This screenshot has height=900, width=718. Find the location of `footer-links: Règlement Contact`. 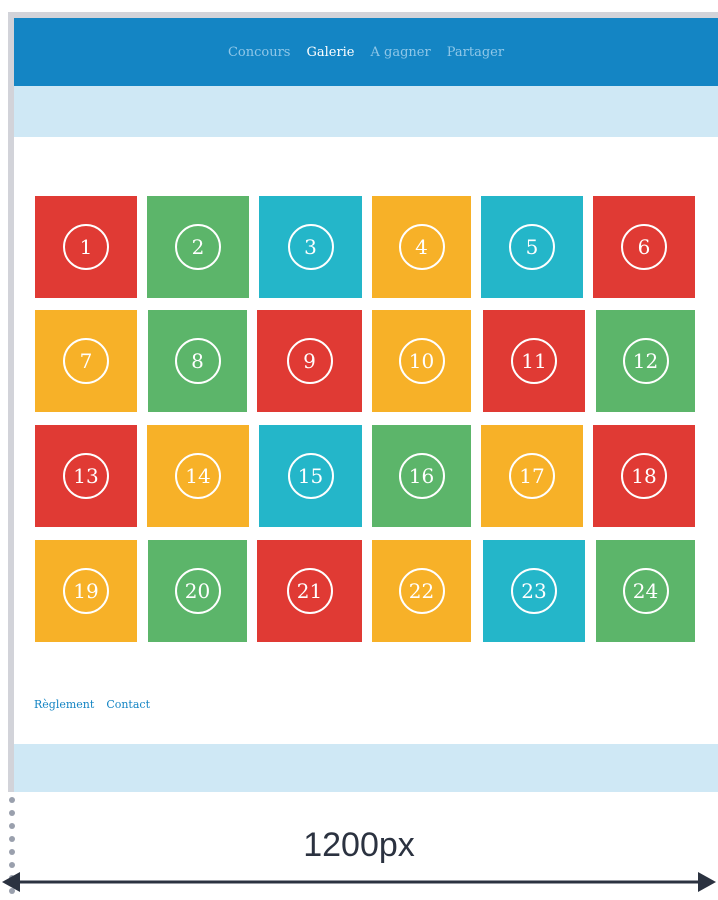

footer-links: Règlement Contact is located at coordinates (92, 704).